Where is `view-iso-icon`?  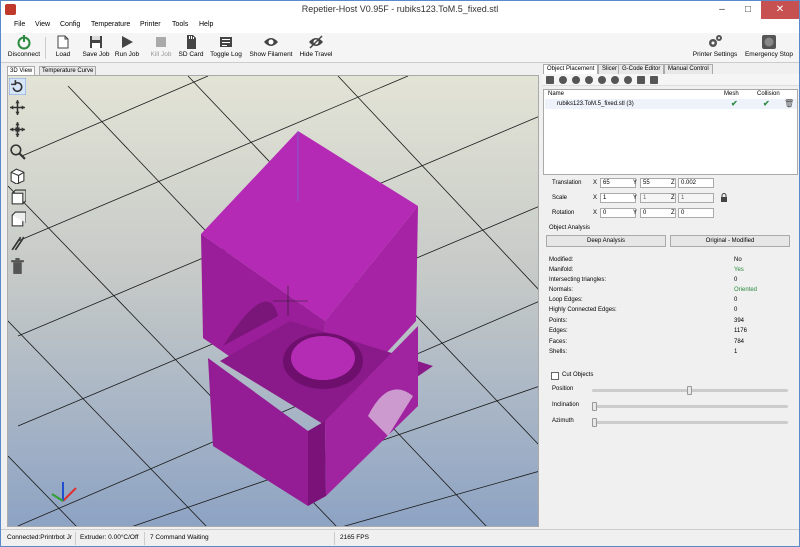
view-iso-icon is located at coordinates (17, 175).